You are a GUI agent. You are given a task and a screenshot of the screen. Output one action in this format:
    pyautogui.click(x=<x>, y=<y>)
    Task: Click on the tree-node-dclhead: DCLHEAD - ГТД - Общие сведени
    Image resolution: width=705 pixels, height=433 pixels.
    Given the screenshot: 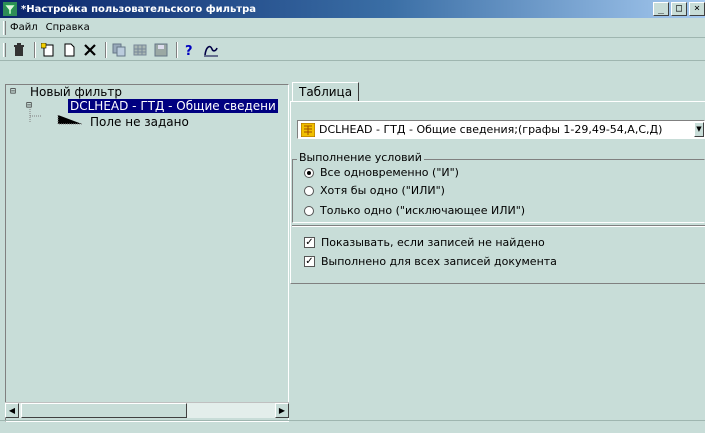 What is the action you would take?
    pyautogui.click(x=173, y=106)
    